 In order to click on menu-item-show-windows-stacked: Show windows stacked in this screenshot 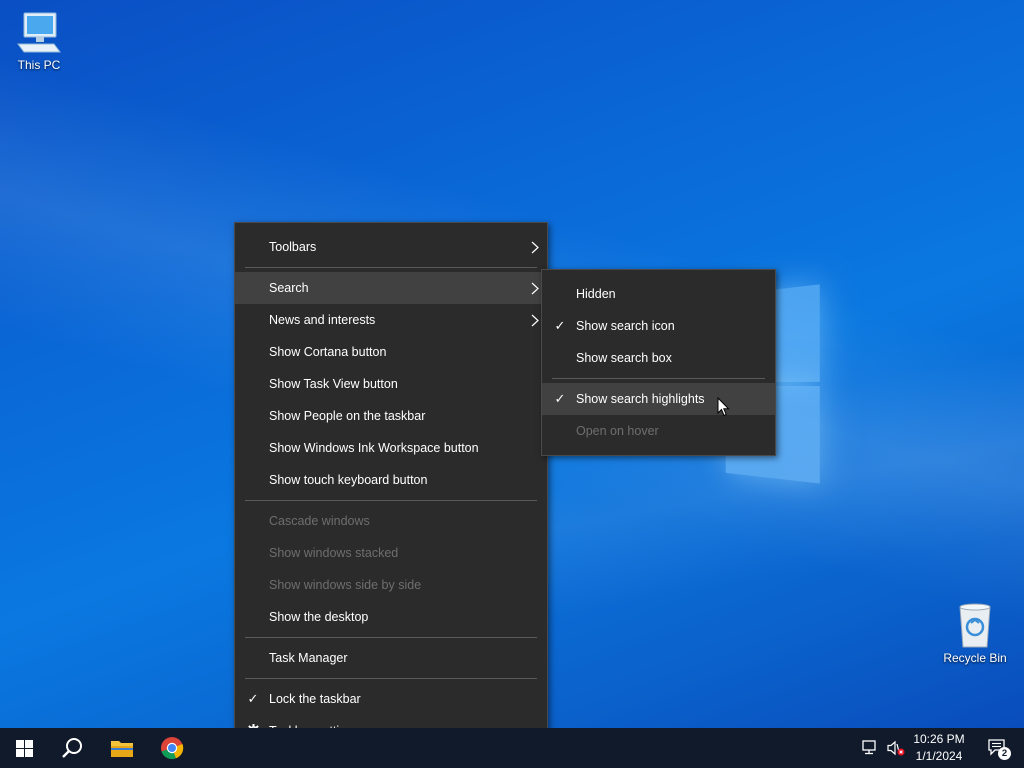, I will do `click(391, 553)`.